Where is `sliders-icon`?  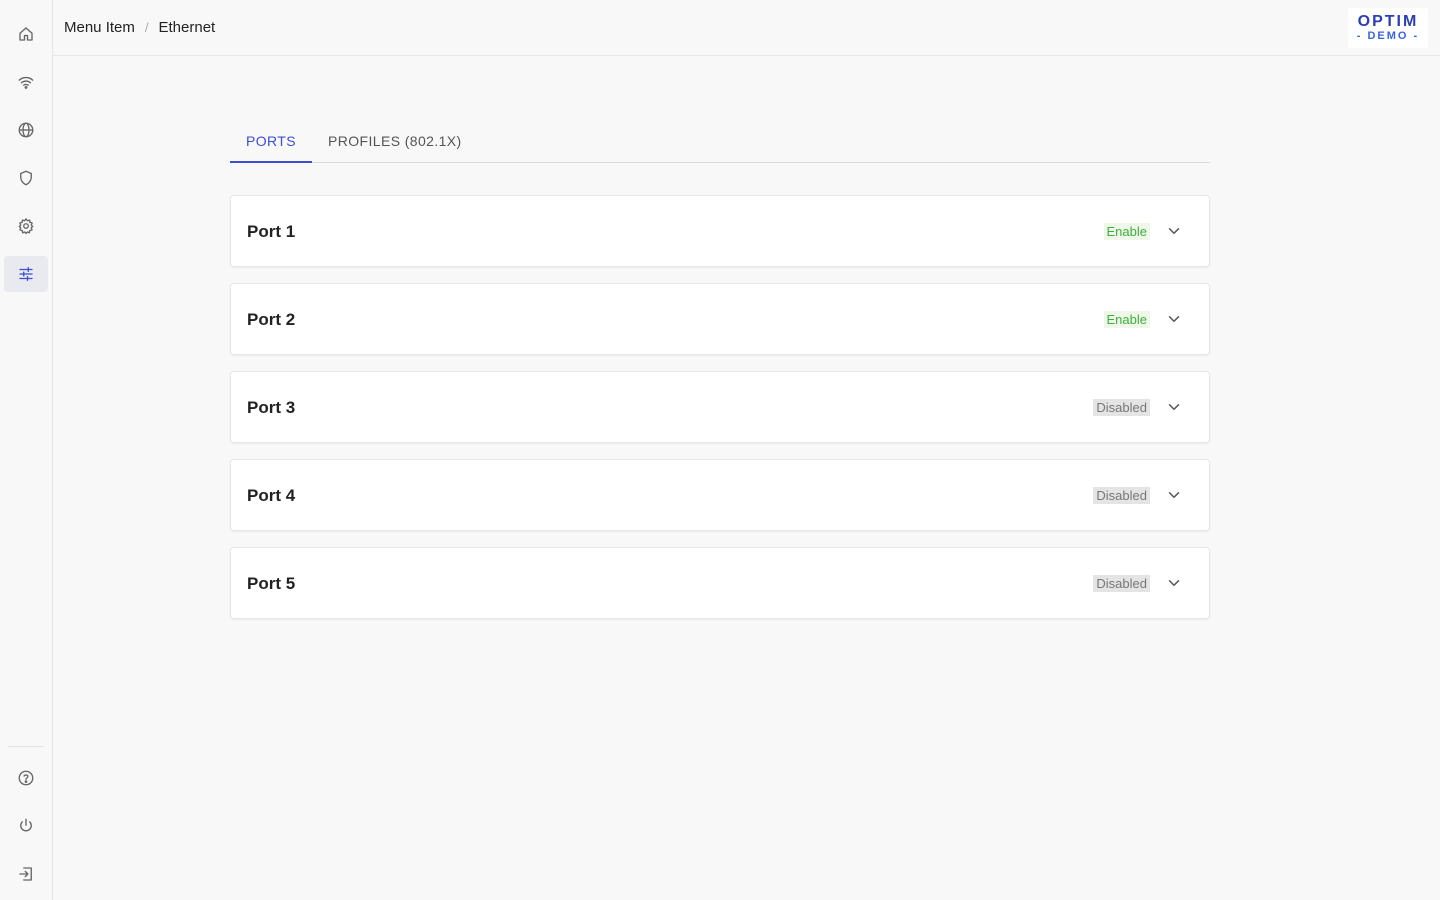 sliders-icon is located at coordinates (26, 274).